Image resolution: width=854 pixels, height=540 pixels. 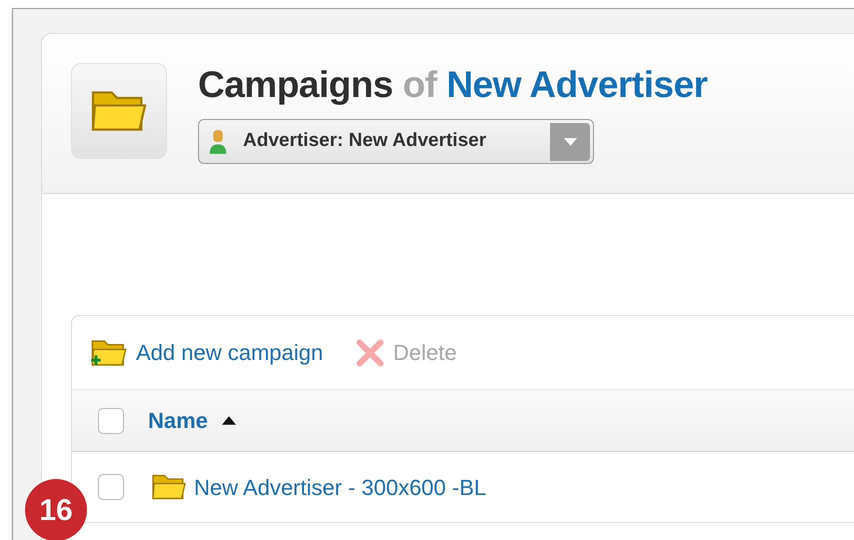 I want to click on add-campaign-button: Add new campaign, so click(x=207, y=353).